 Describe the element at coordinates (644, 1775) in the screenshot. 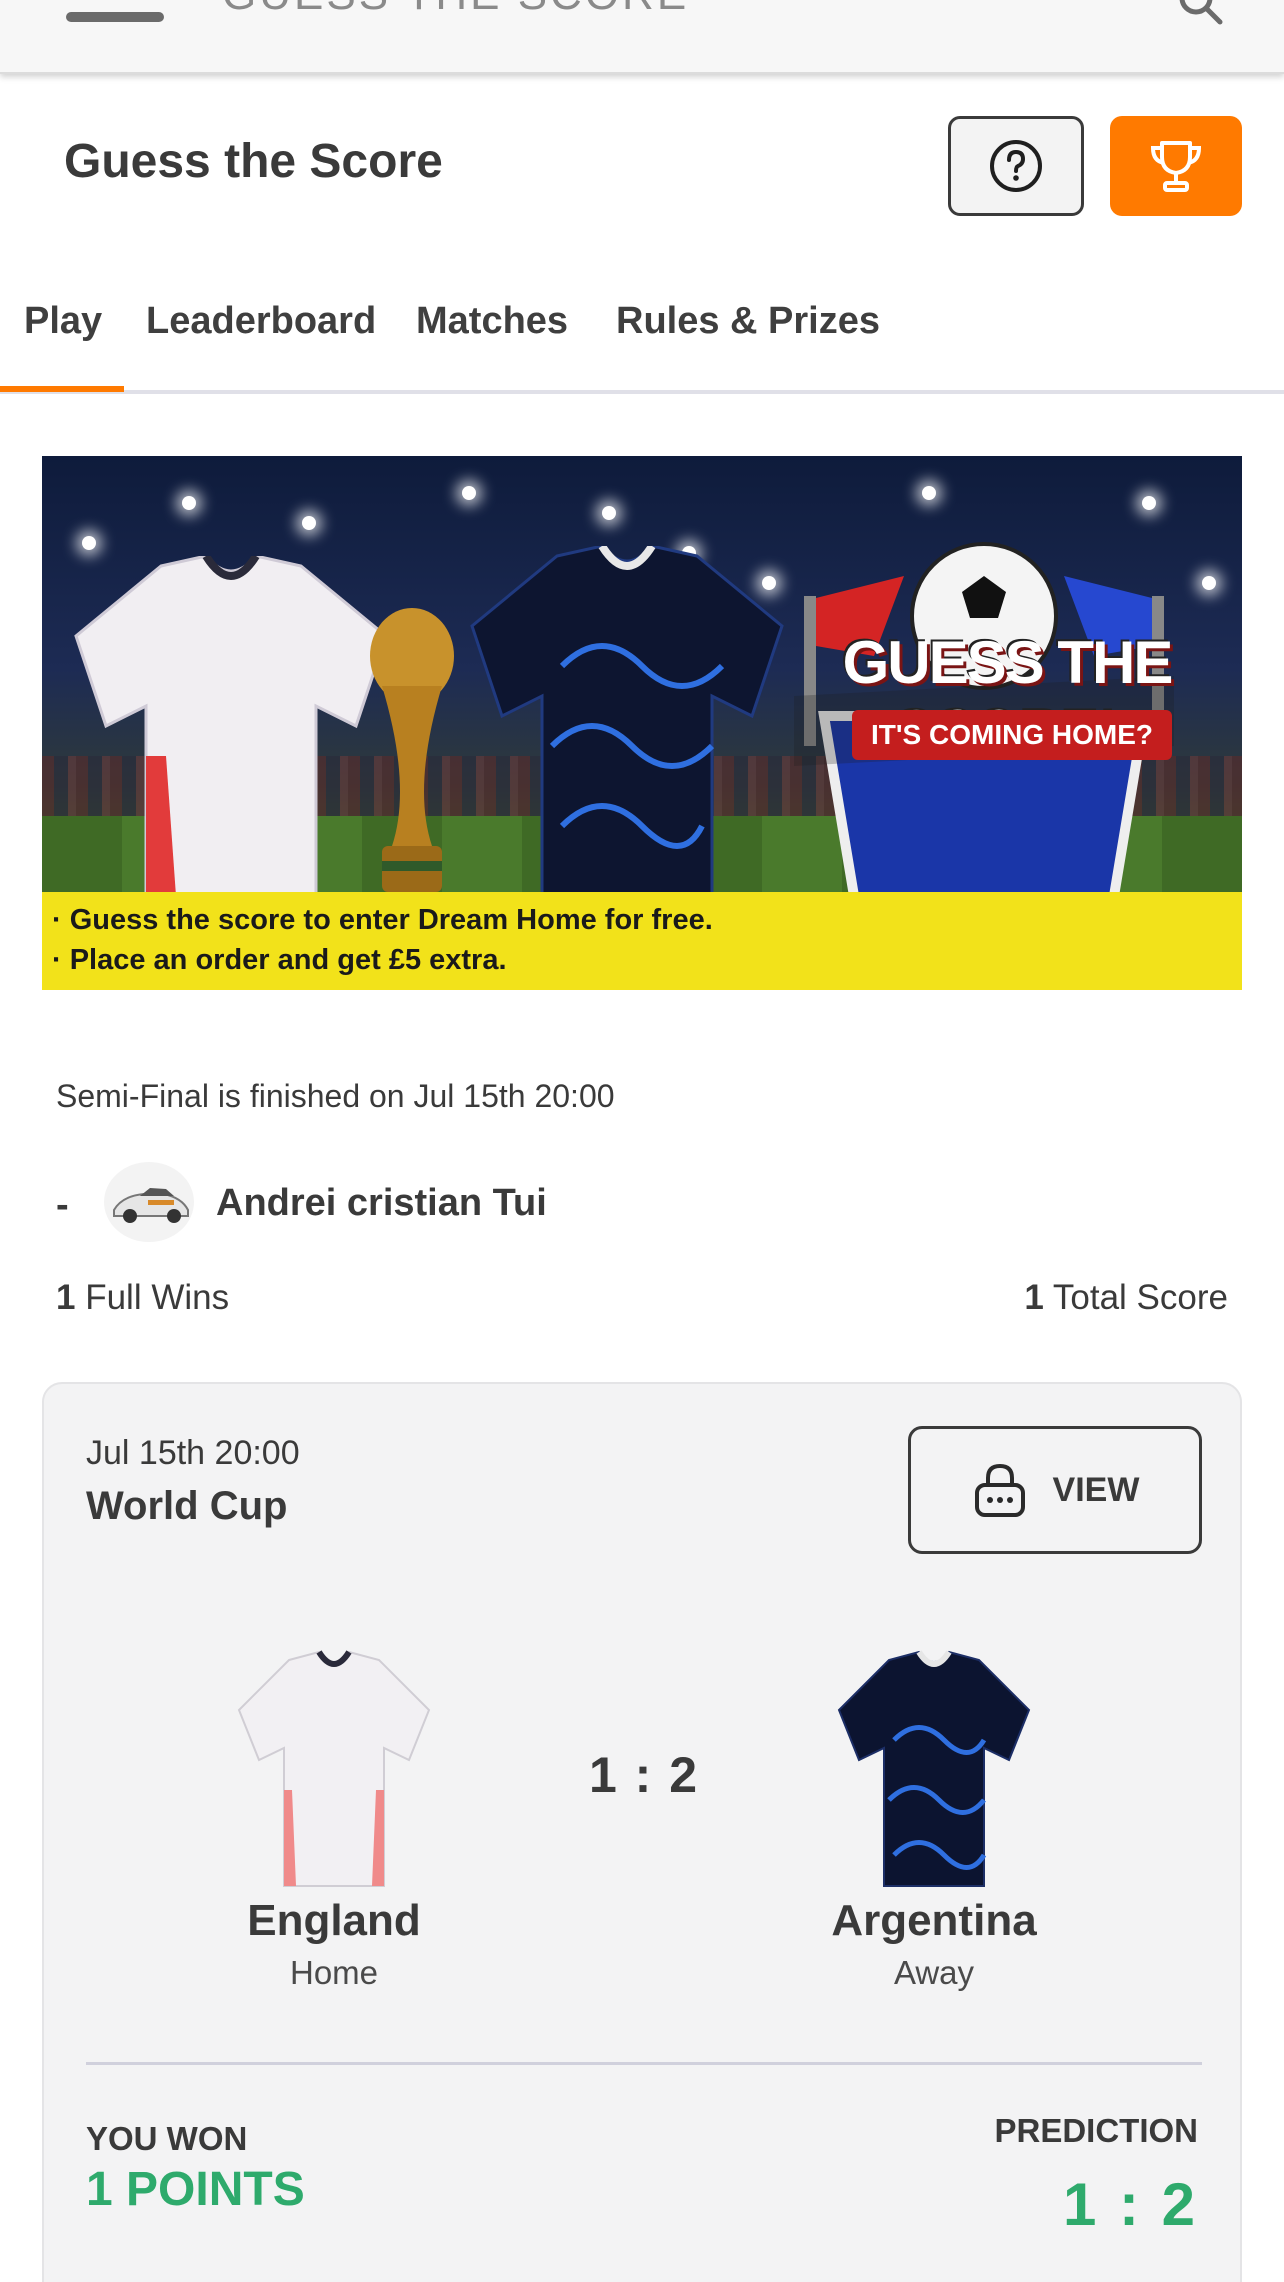

I see `match-score: 1 : 2` at that location.